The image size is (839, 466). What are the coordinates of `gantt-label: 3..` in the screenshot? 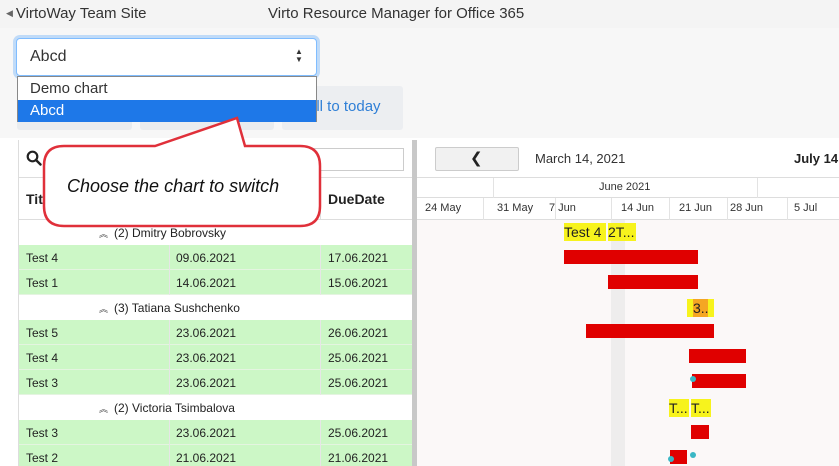 It's located at (700, 308).